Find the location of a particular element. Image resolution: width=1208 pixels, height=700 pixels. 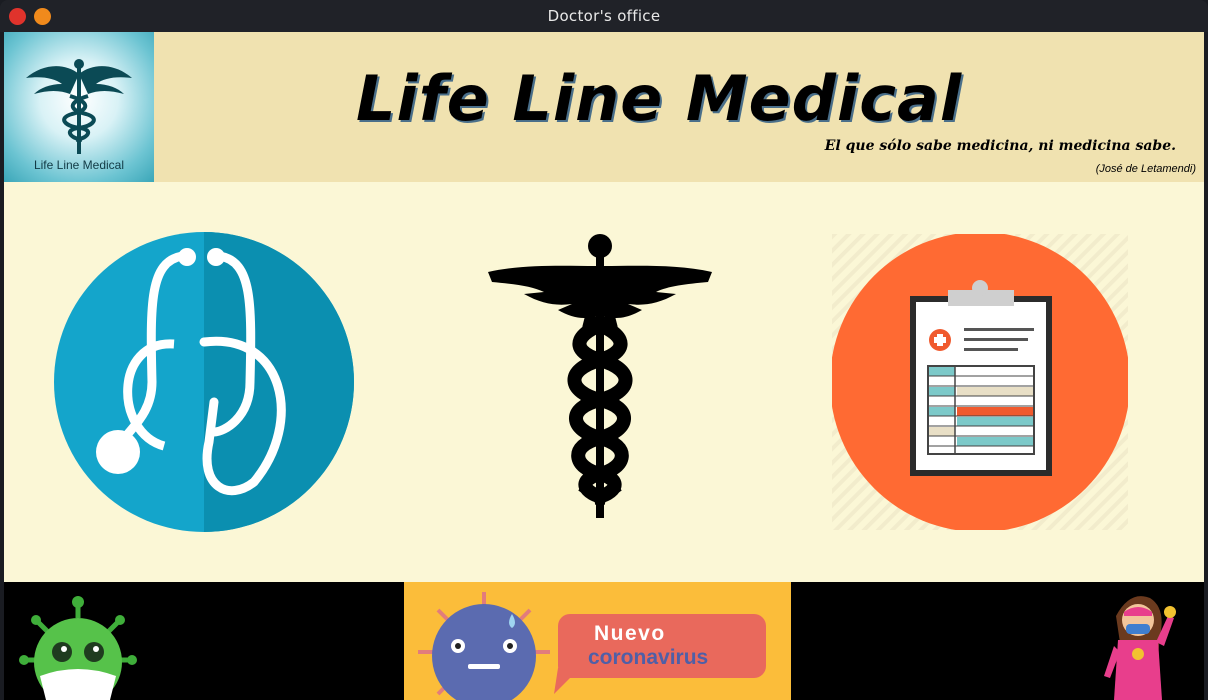

clipboard-tile is located at coordinates (980, 382).